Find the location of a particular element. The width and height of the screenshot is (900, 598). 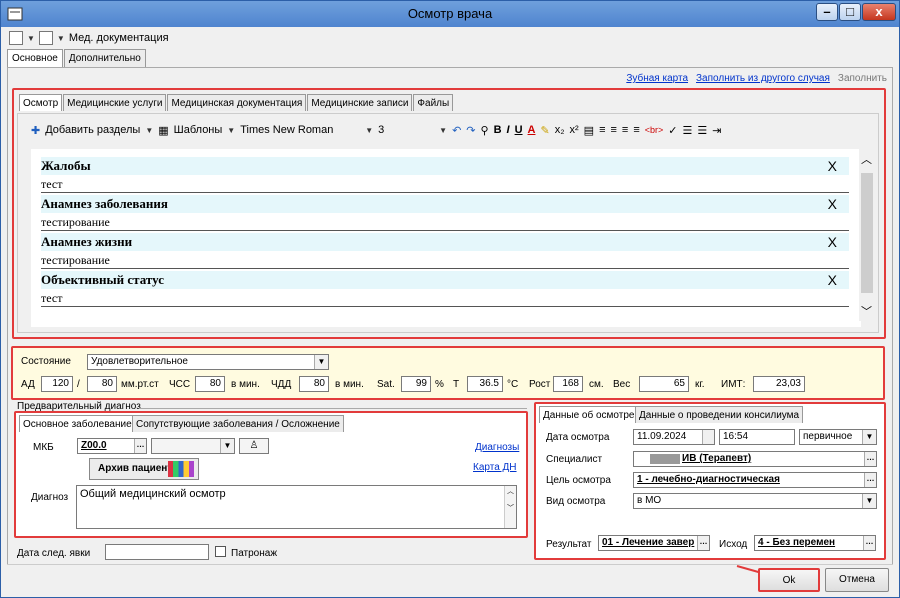

exam-kind-select: первичное ▼ is located at coordinates (838, 437).